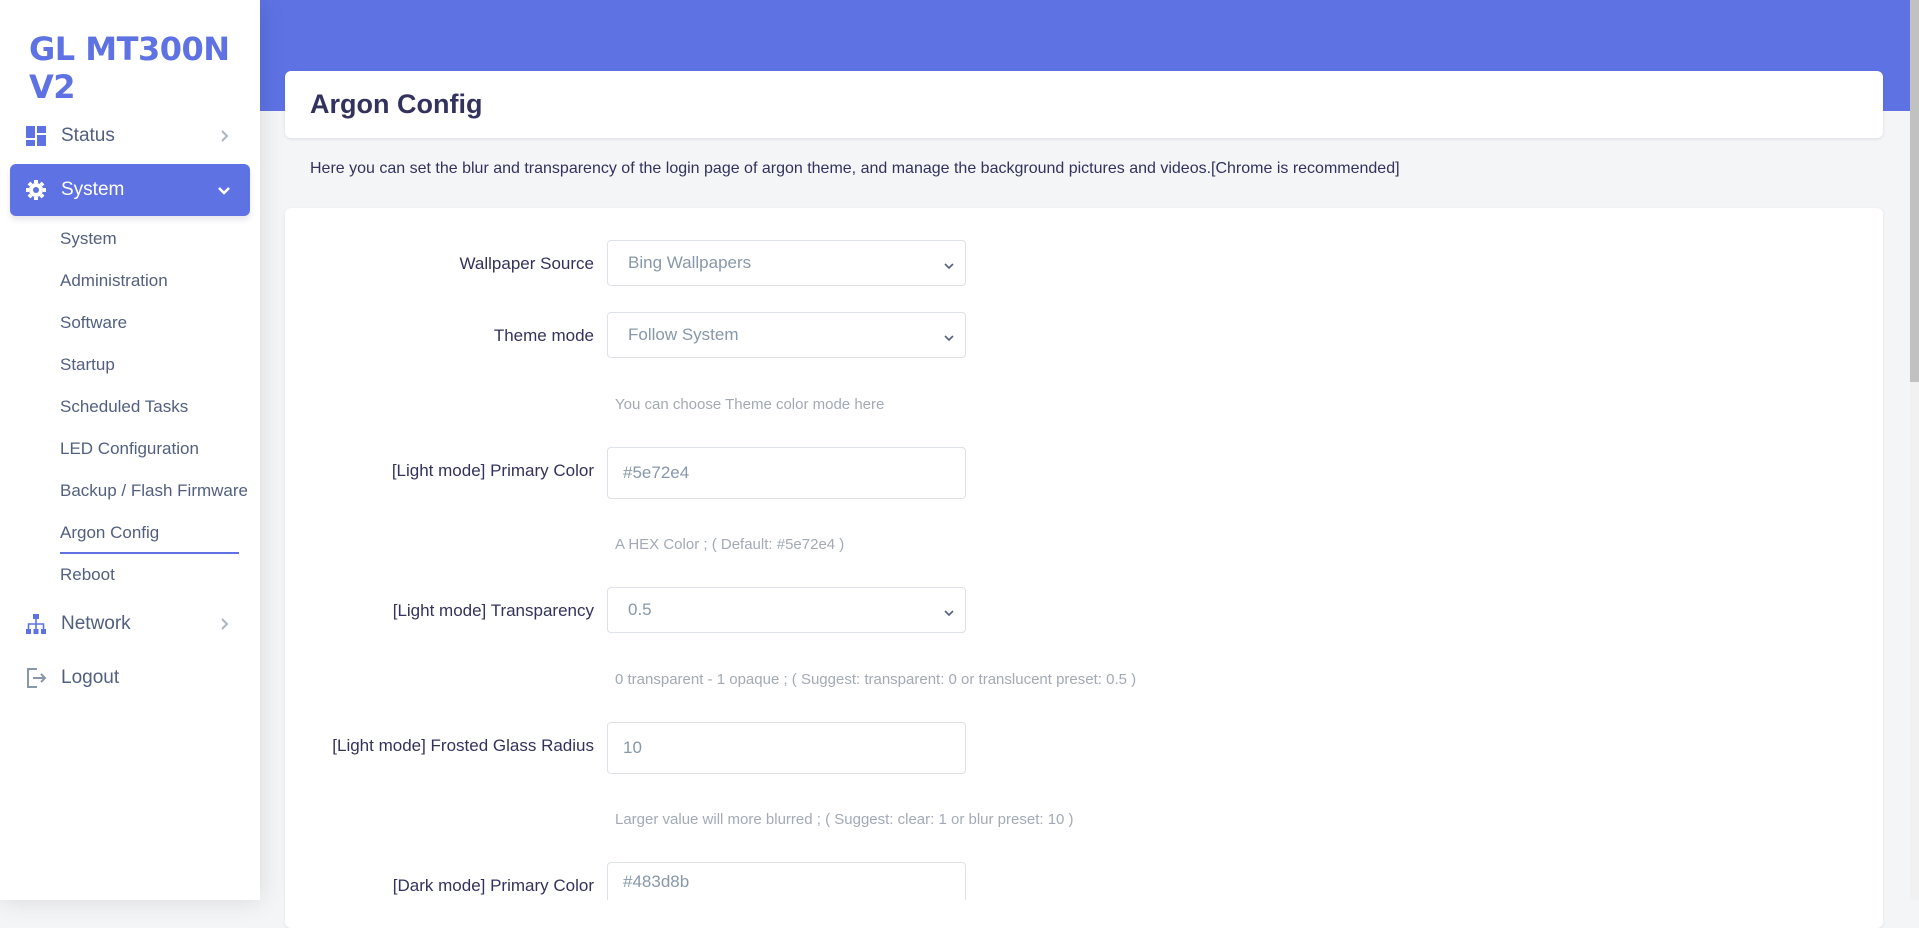  What do you see at coordinates (786, 610) in the screenshot?
I see `light-transparency-select: 0.5` at bounding box center [786, 610].